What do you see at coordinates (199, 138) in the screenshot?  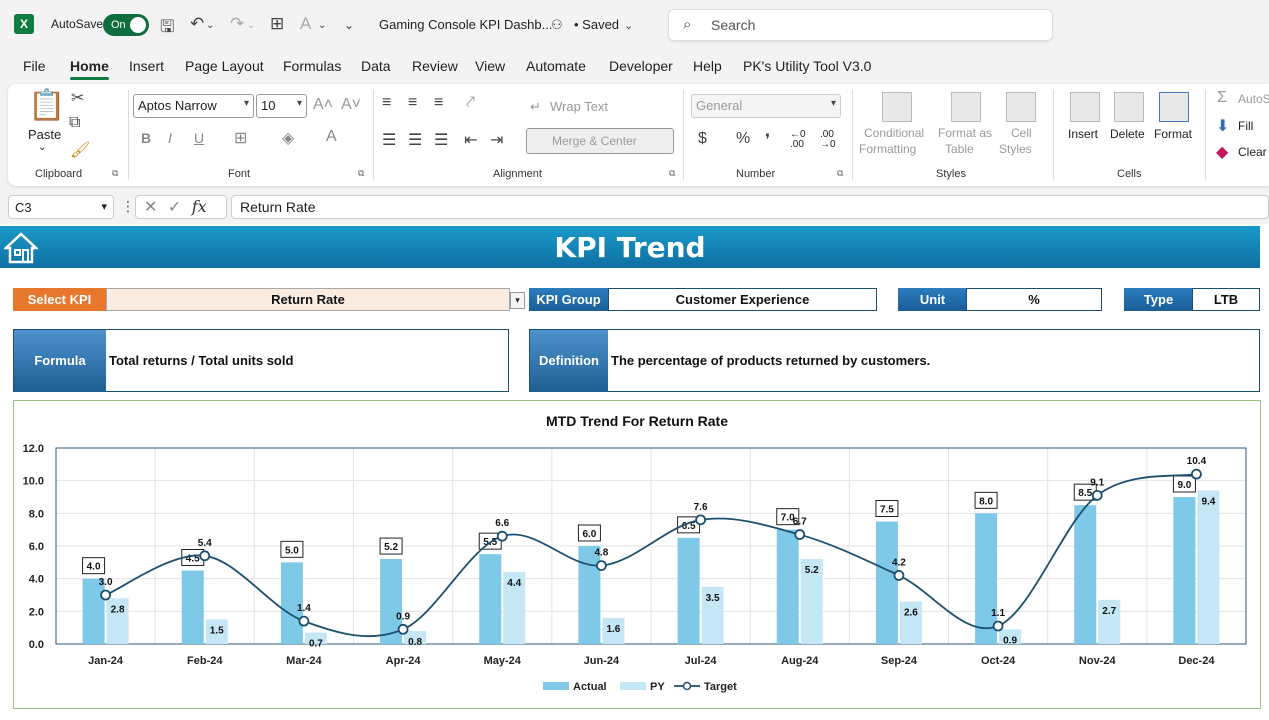 I see `underline-icon: U` at bounding box center [199, 138].